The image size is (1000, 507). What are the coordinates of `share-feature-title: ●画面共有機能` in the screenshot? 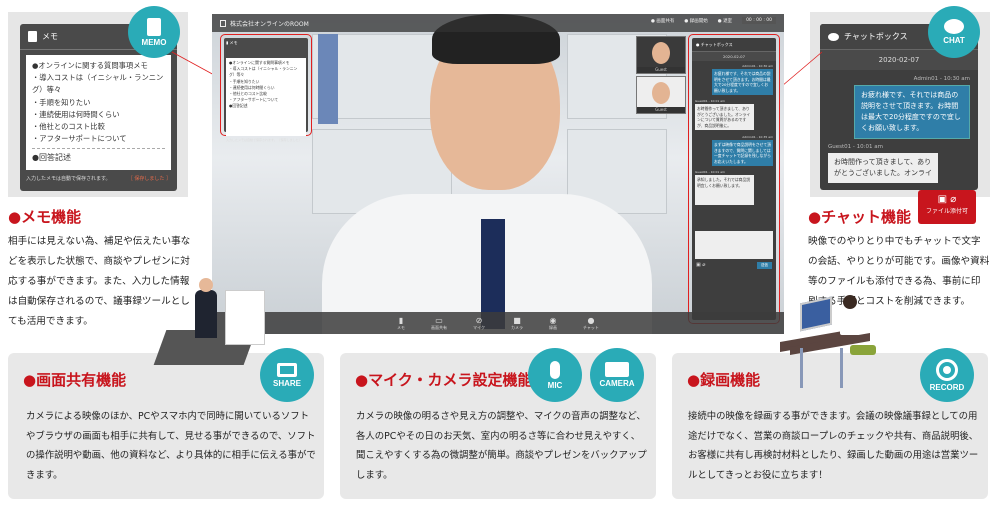 It's located at (75, 380).